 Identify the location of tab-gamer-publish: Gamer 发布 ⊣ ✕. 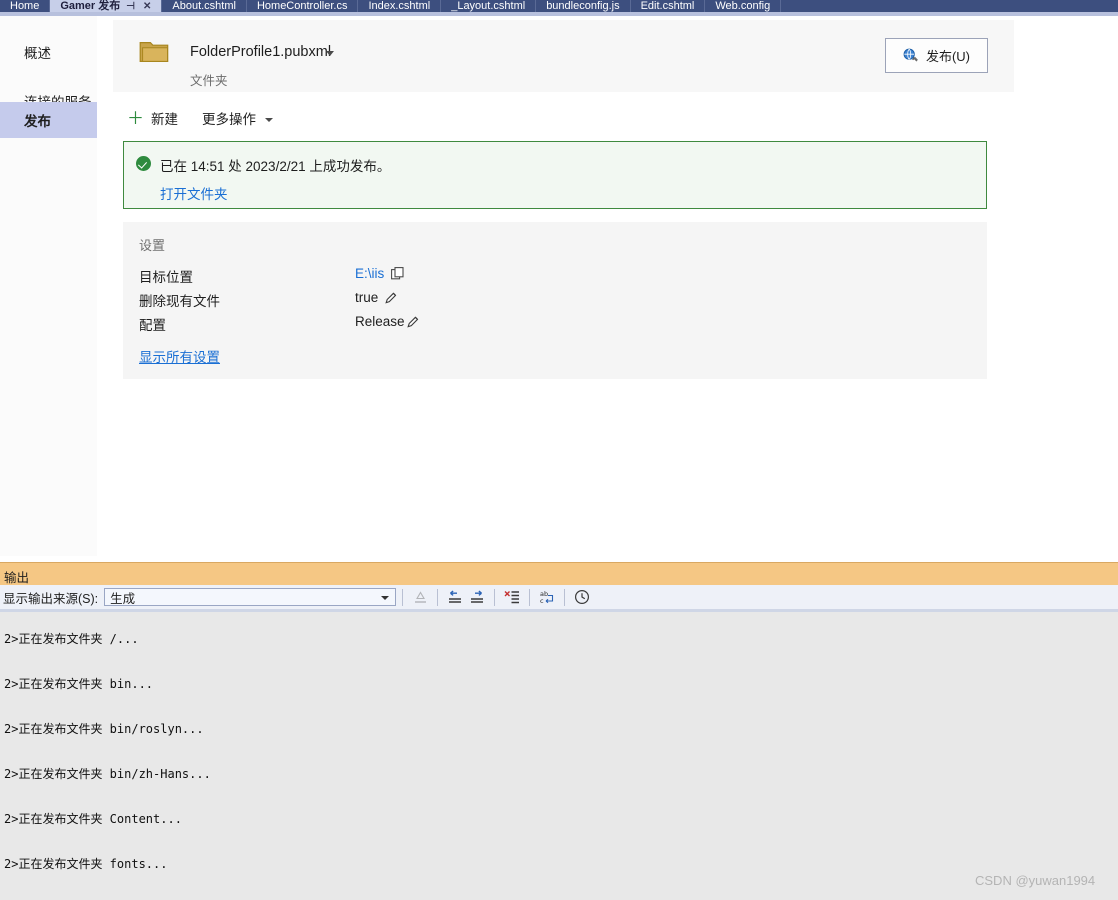
(106, 6).